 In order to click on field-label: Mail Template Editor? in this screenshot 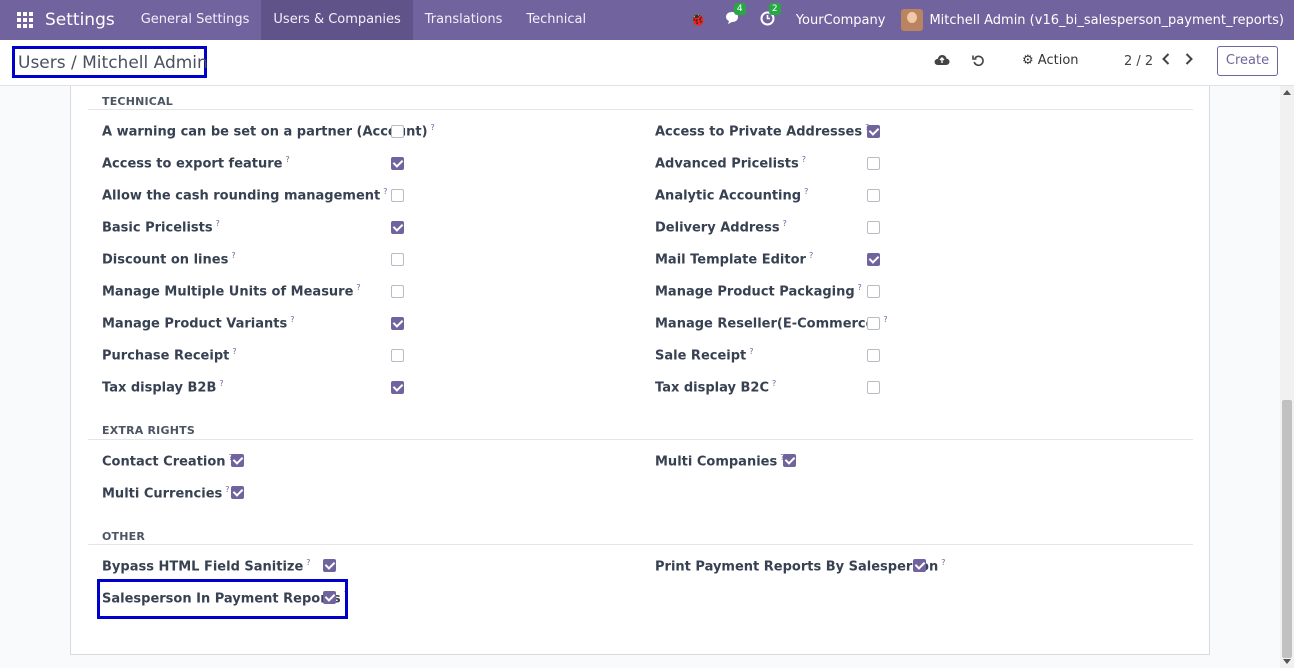, I will do `click(734, 259)`.